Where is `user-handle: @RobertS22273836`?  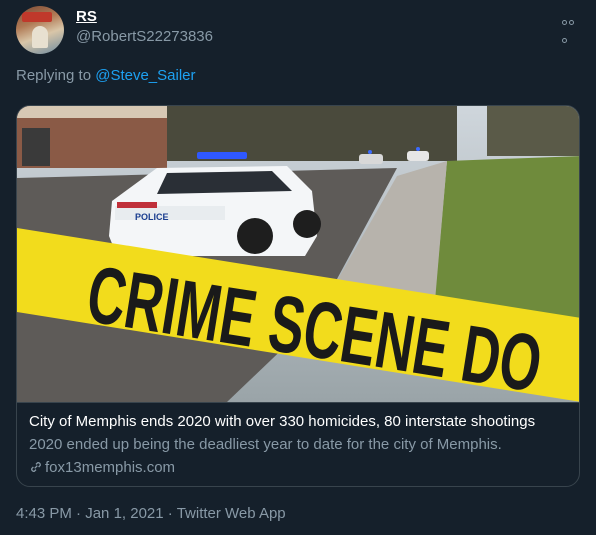 user-handle: @RobertS22273836 is located at coordinates (144, 36).